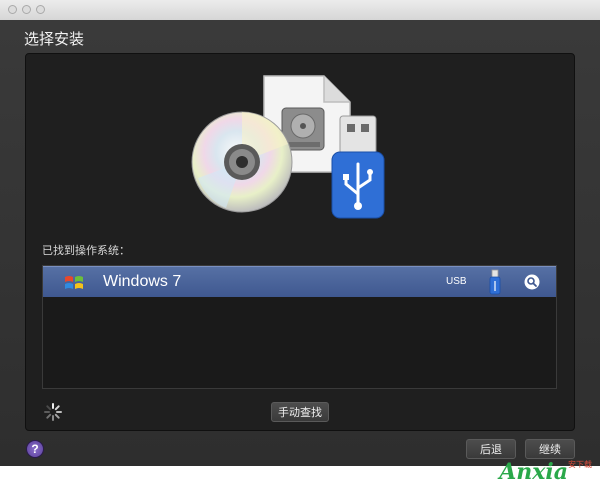 The width and height of the screenshot is (600, 490). I want to click on usb-drive-icon, so click(358, 167).